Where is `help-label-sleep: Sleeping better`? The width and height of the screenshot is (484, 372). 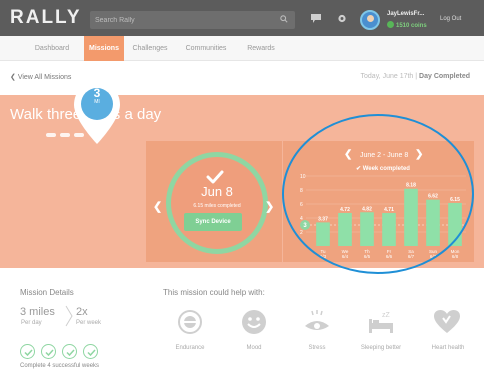
help-label-sleep: Sleeping better is located at coordinates (381, 348).